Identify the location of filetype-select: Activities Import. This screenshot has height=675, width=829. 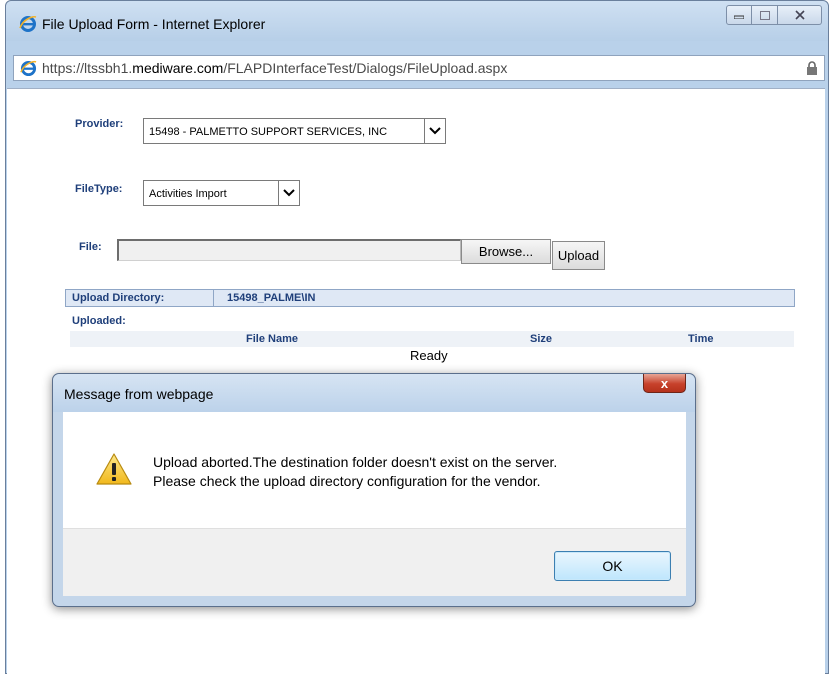
(221, 193).